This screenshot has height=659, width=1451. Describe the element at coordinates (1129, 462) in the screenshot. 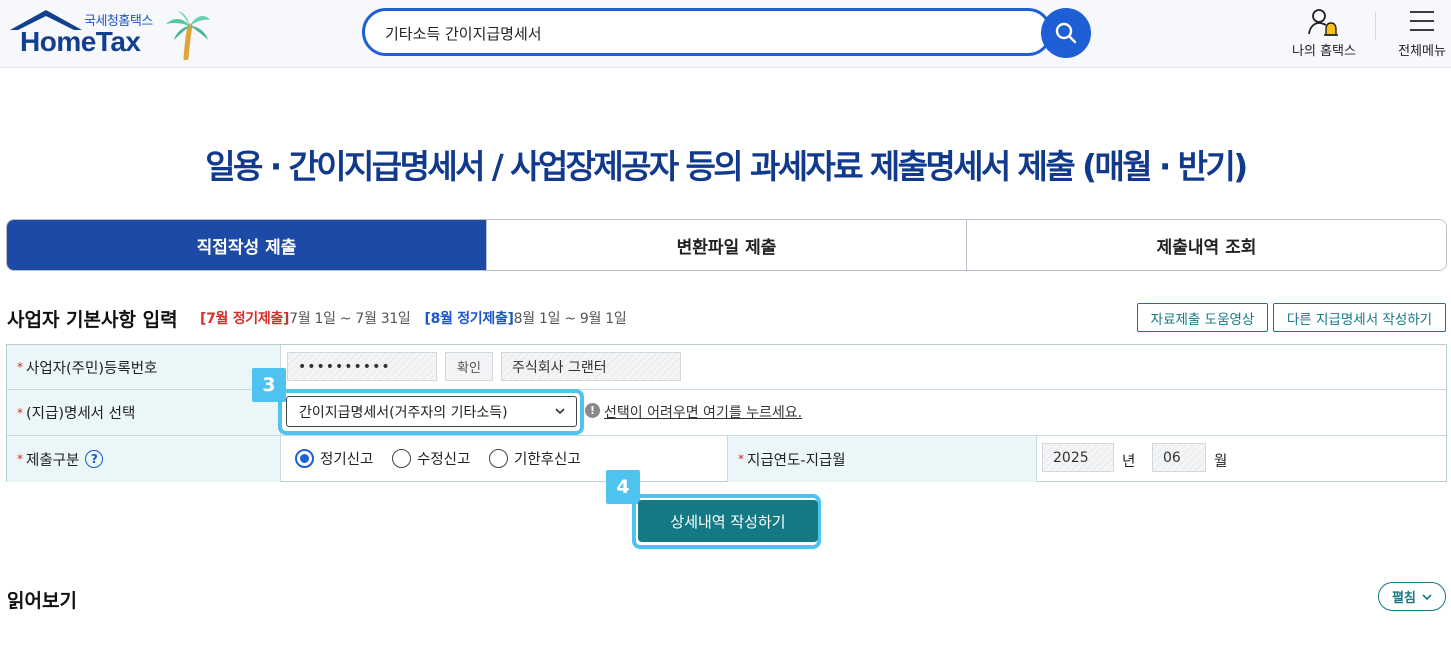

I see `year-unit: 년` at that location.